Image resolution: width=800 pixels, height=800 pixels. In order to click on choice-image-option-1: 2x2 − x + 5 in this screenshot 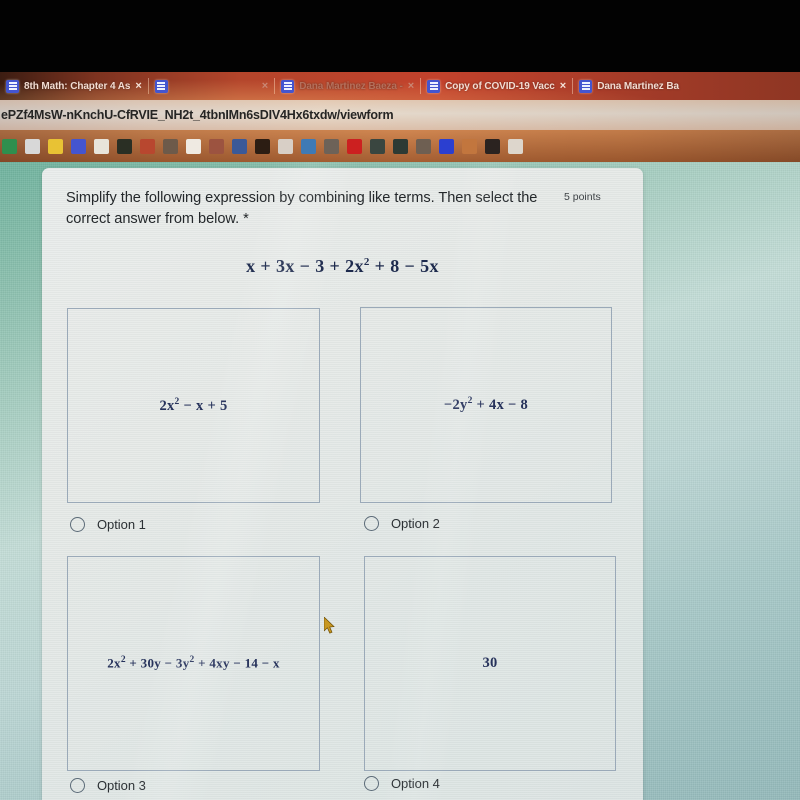, I will do `click(193, 405)`.